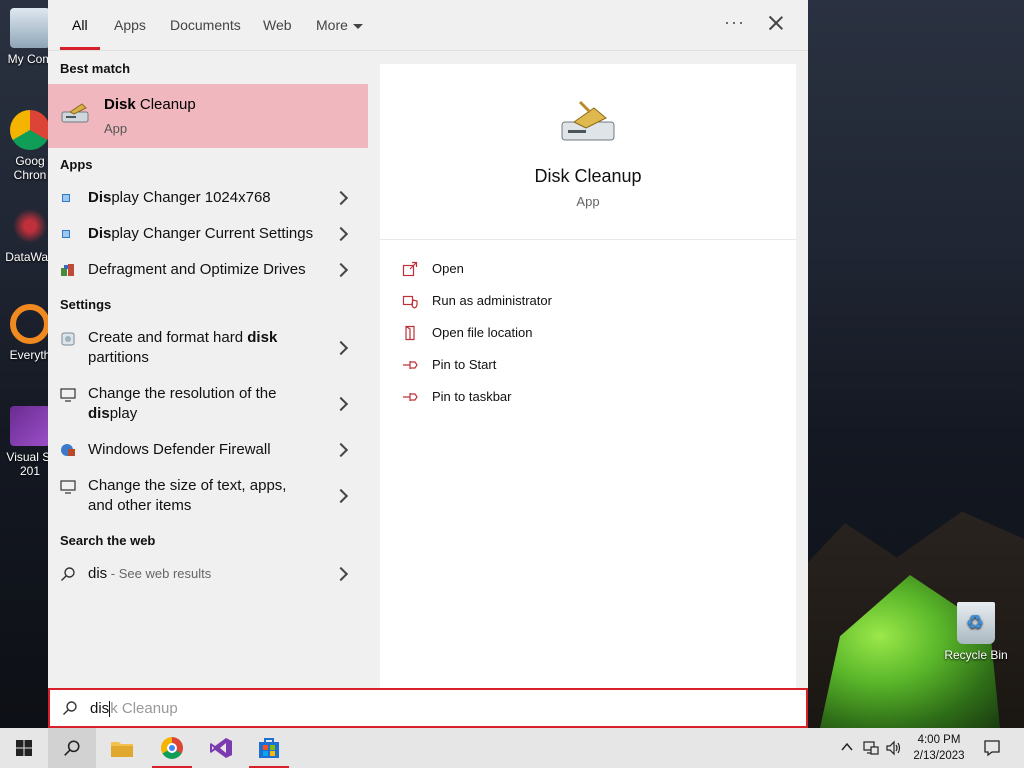  I want to click on best-match-title: Disk Cleanup, so click(150, 104).